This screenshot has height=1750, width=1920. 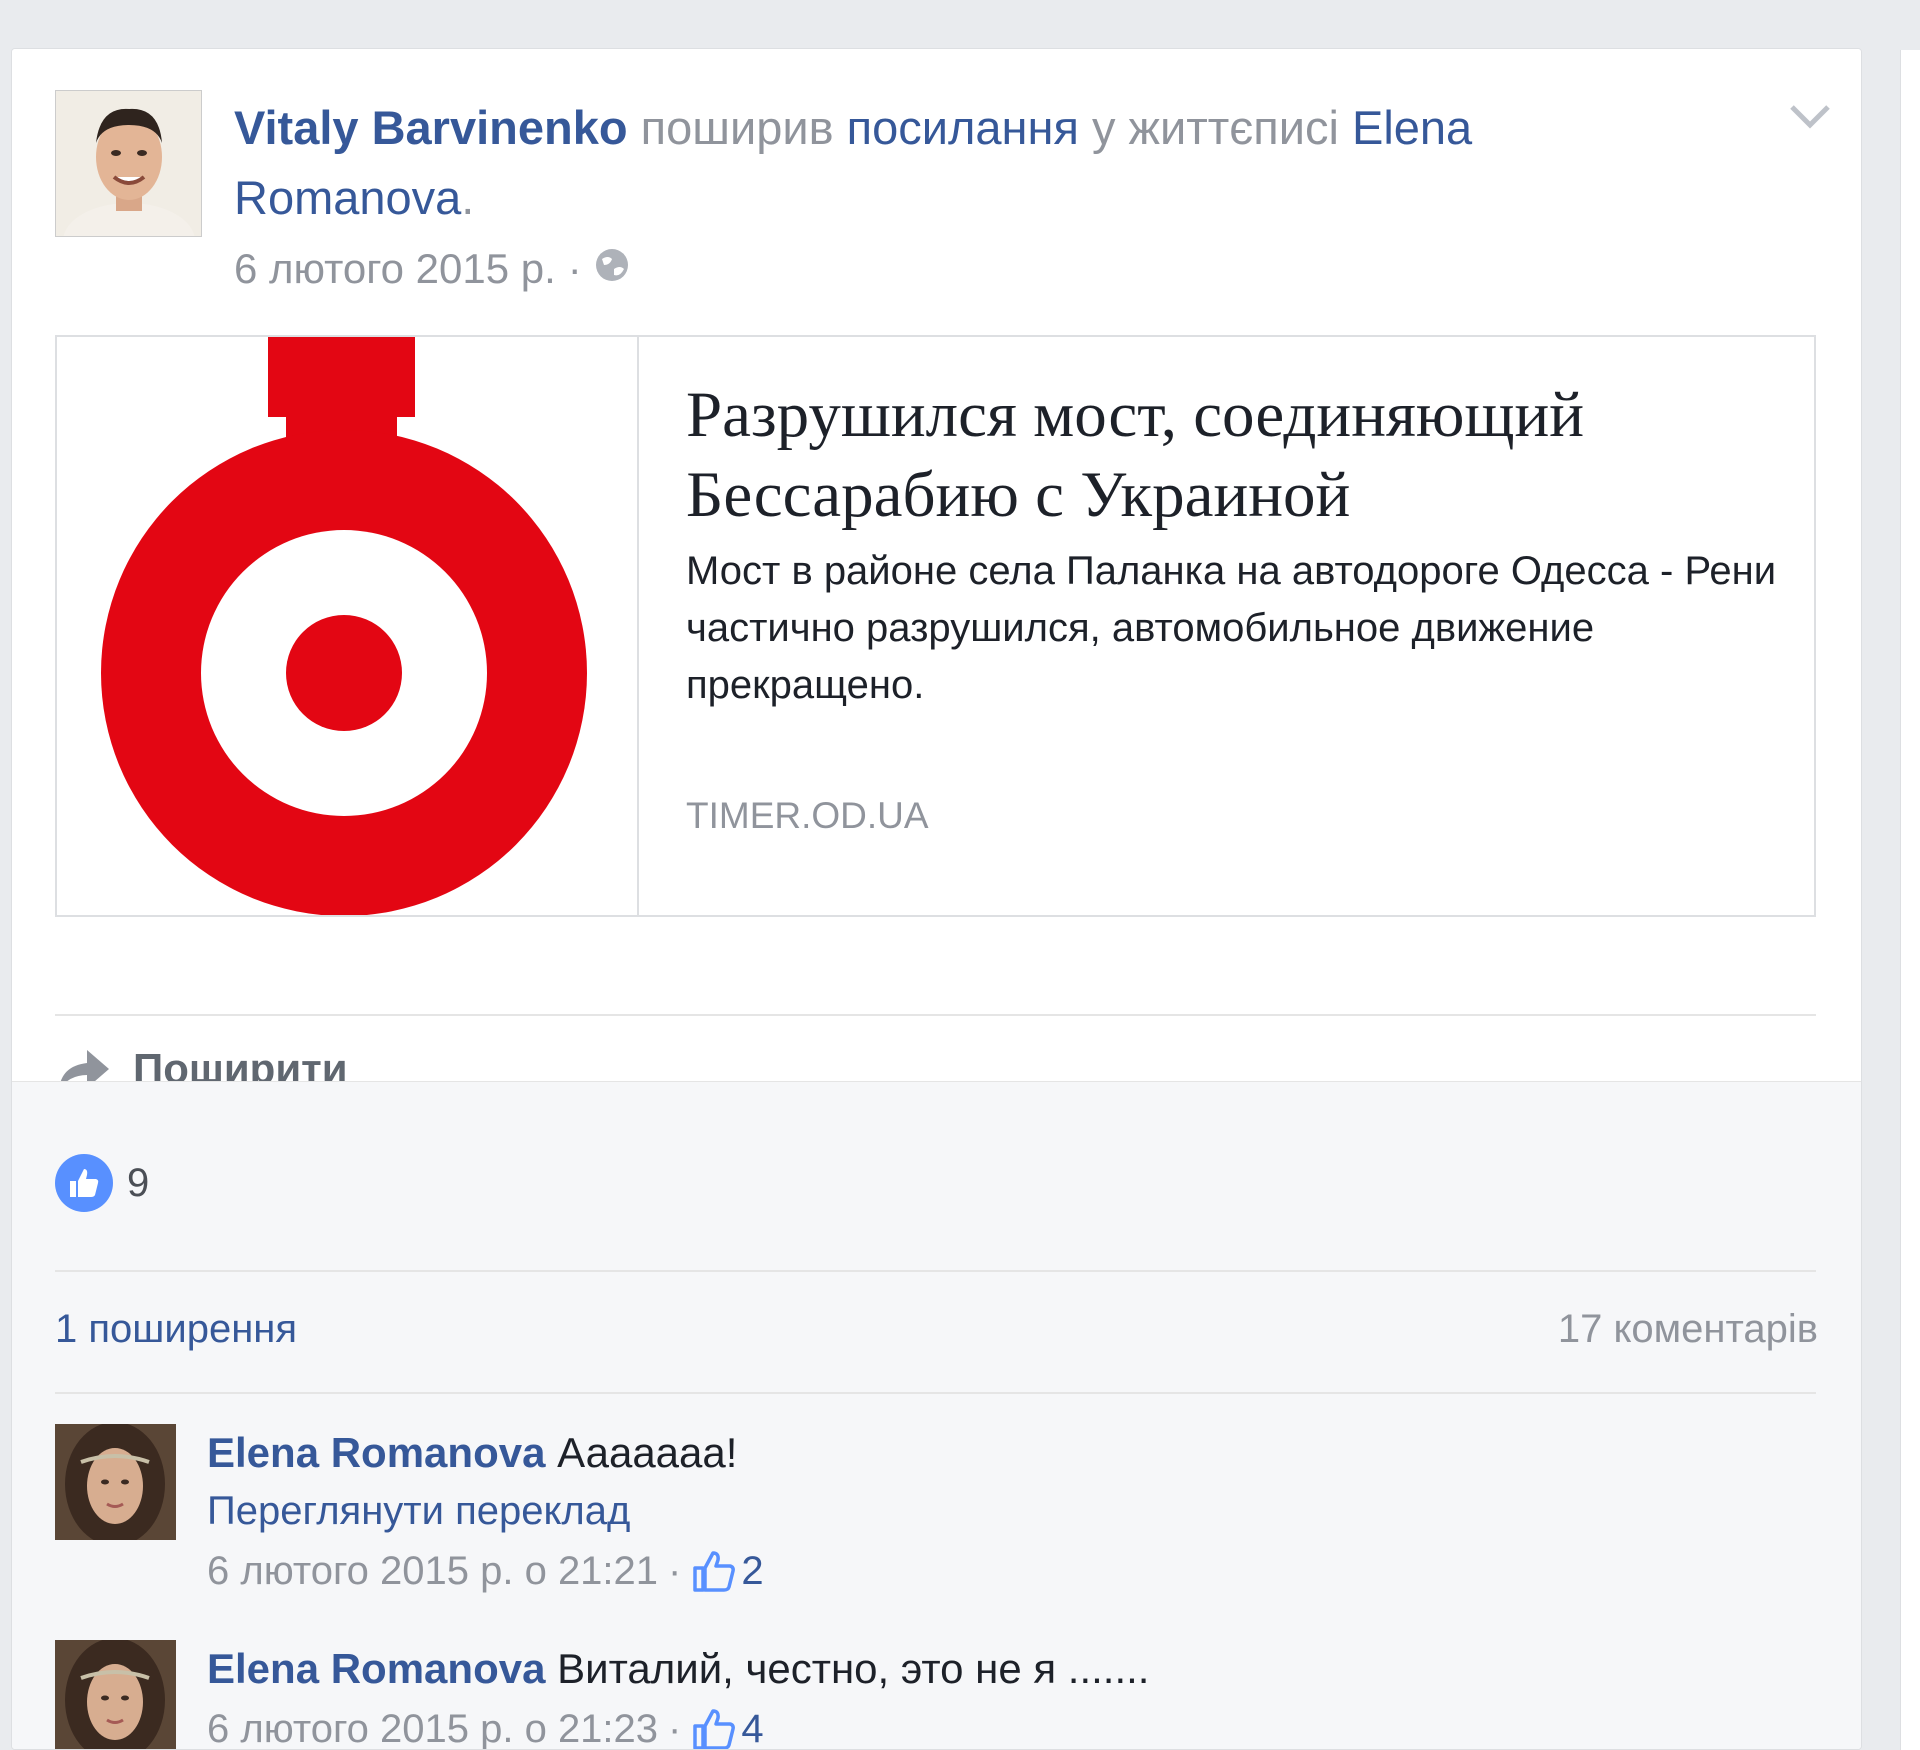 I want to click on right-column-edge, so click(x=1910, y=900).